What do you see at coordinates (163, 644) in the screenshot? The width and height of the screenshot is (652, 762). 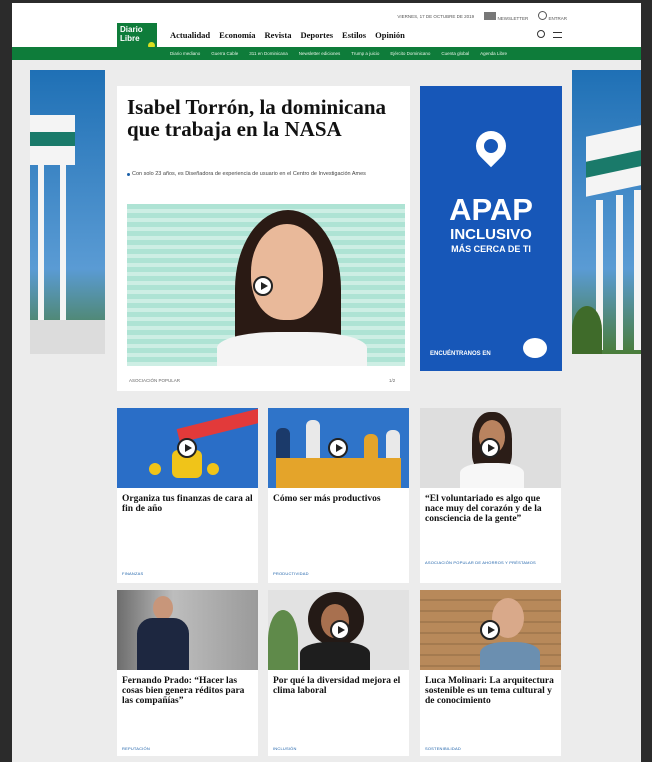 I see `thumb-suit` at bounding box center [163, 644].